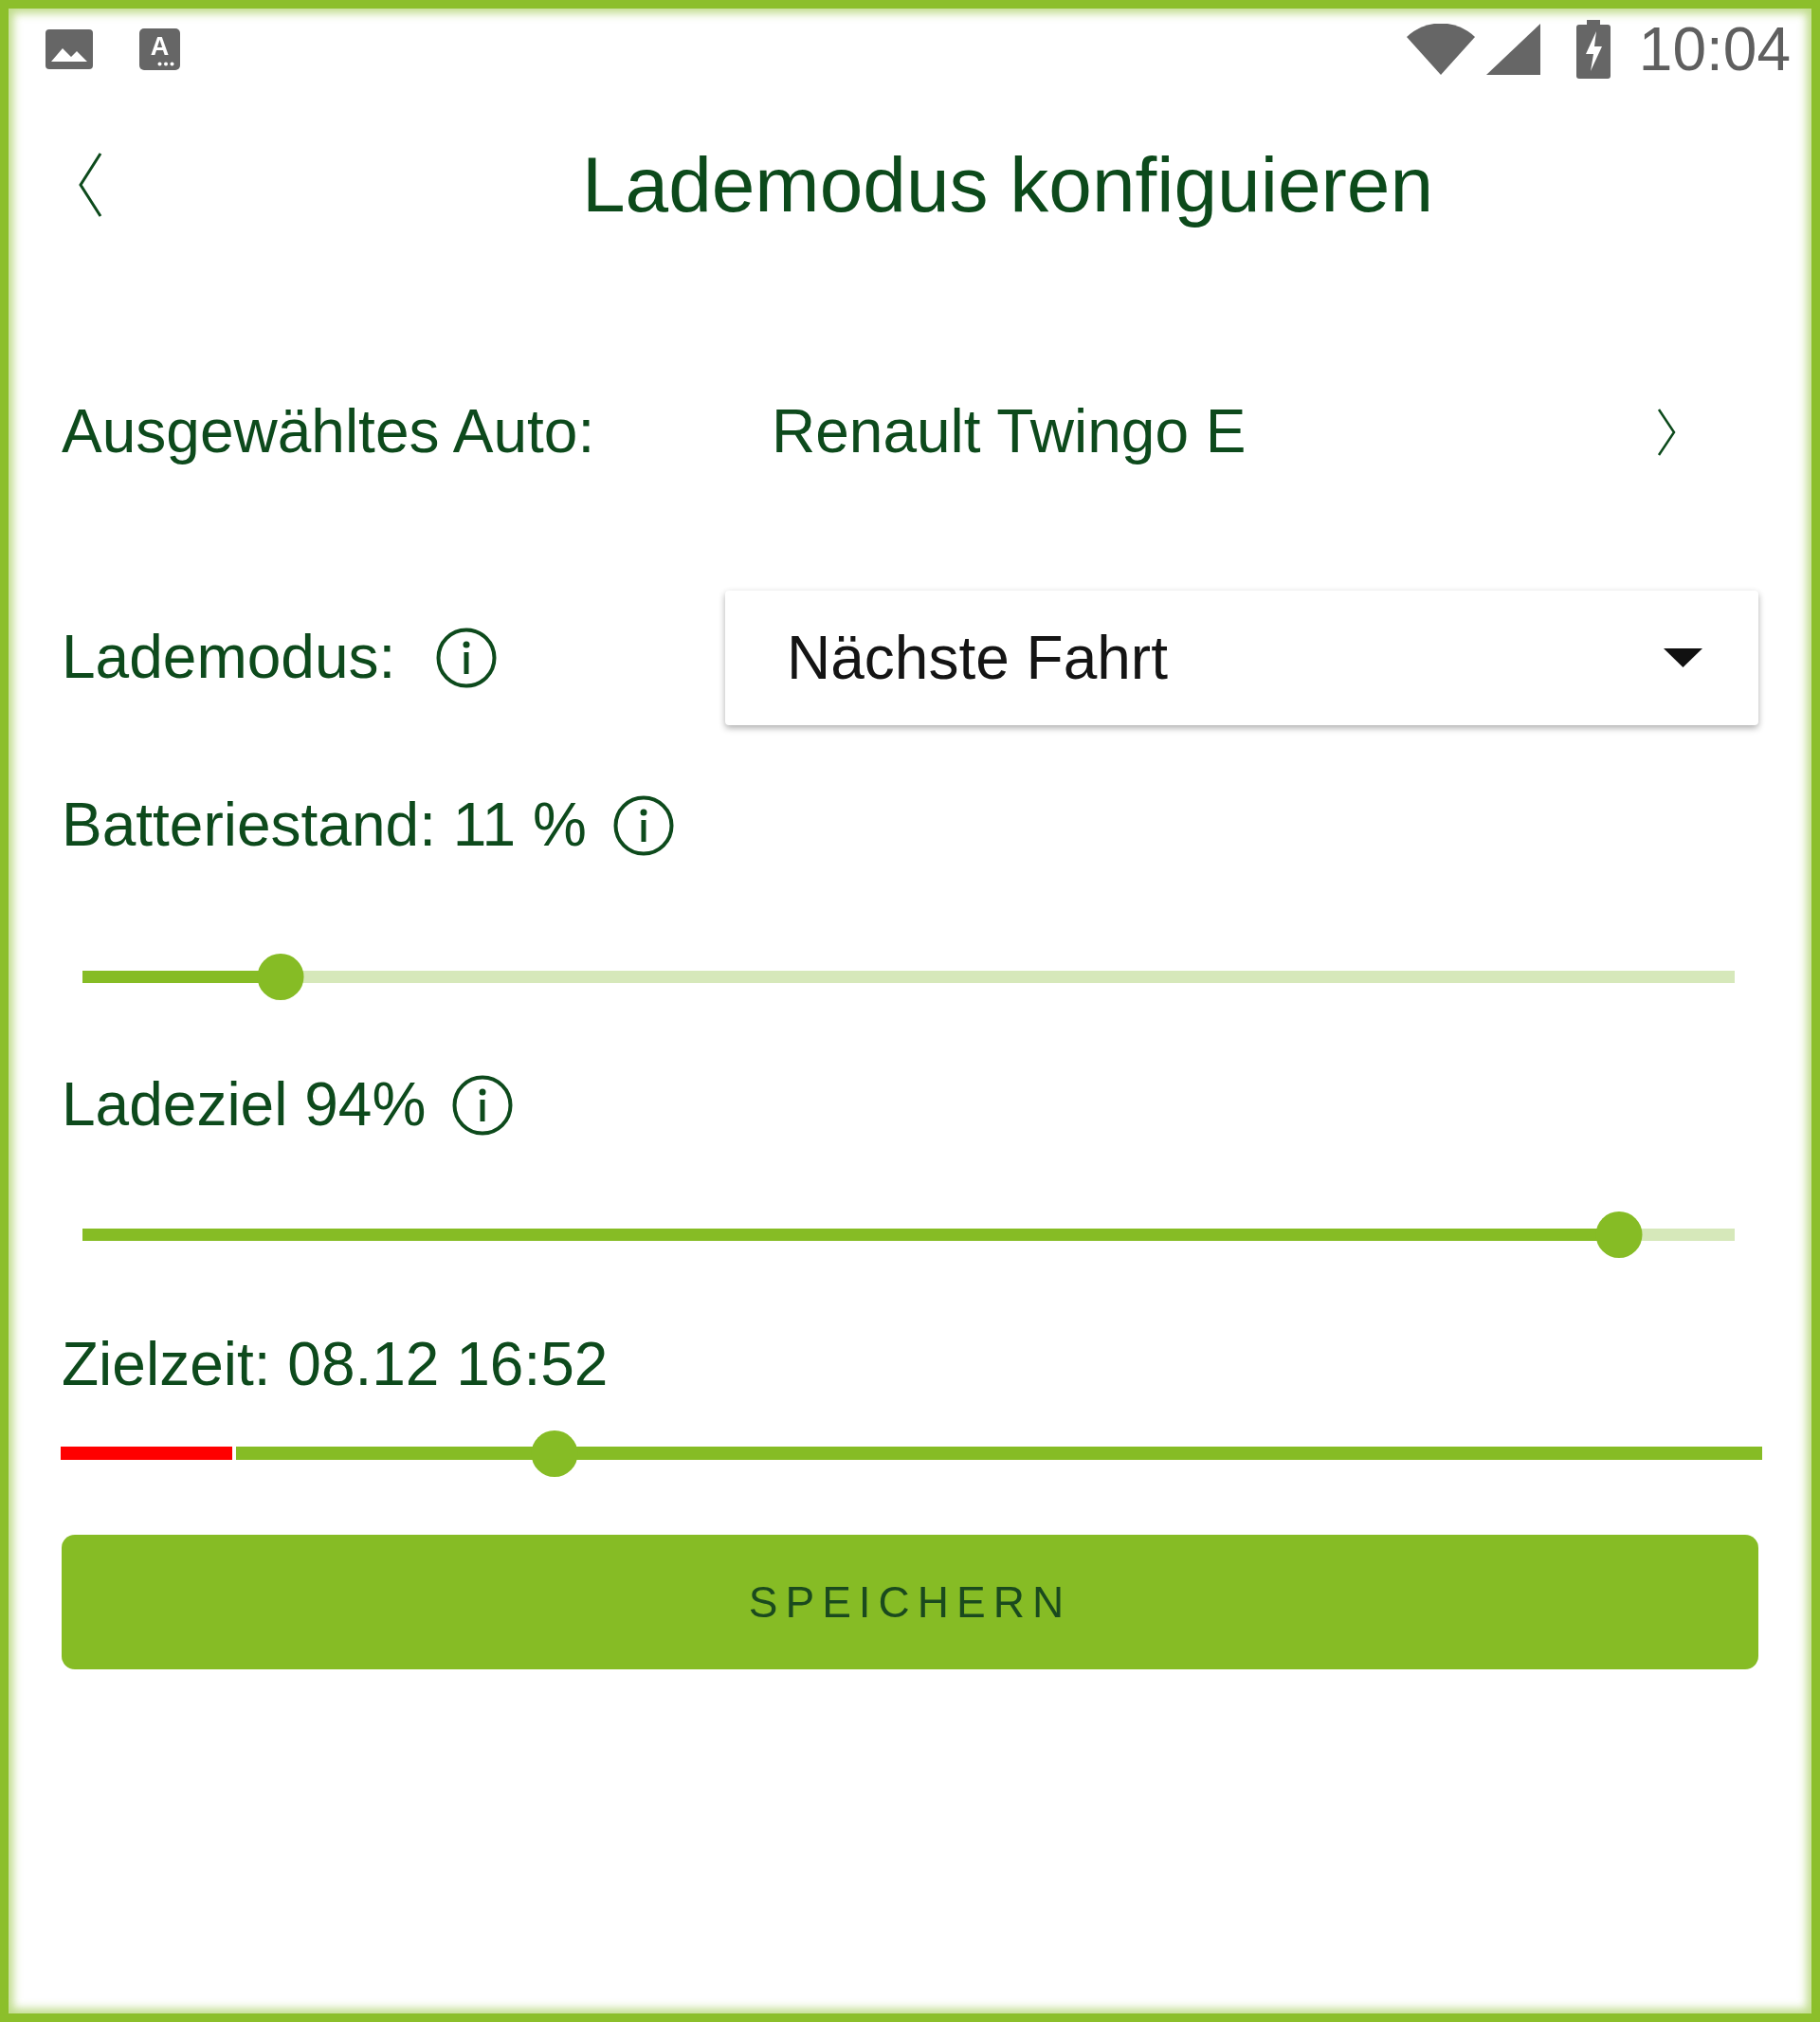 This screenshot has width=1820, height=2022. What do you see at coordinates (1683, 657) in the screenshot?
I see `caret-down-icon` at bounding box center [1683, 657].